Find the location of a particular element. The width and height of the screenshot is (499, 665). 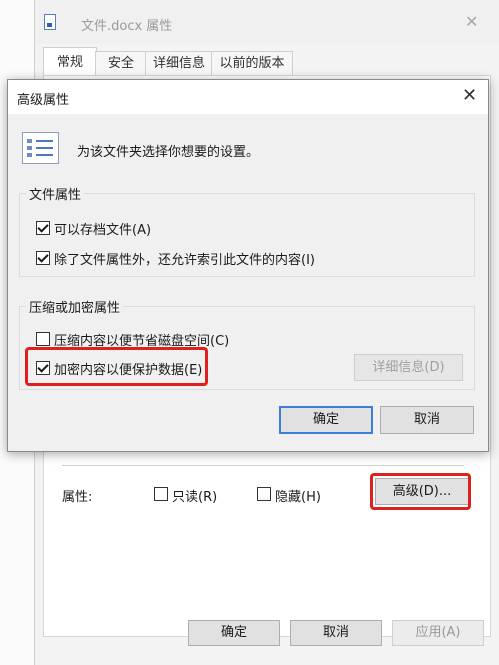

index-checkbox is located at coordinates (43, 258).